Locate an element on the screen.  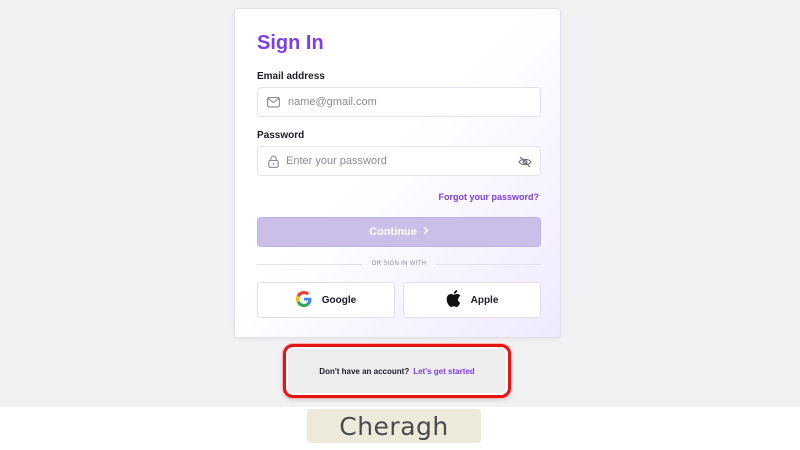
watermark-logo-text: Cheragh is located at coordinates (394, 426).